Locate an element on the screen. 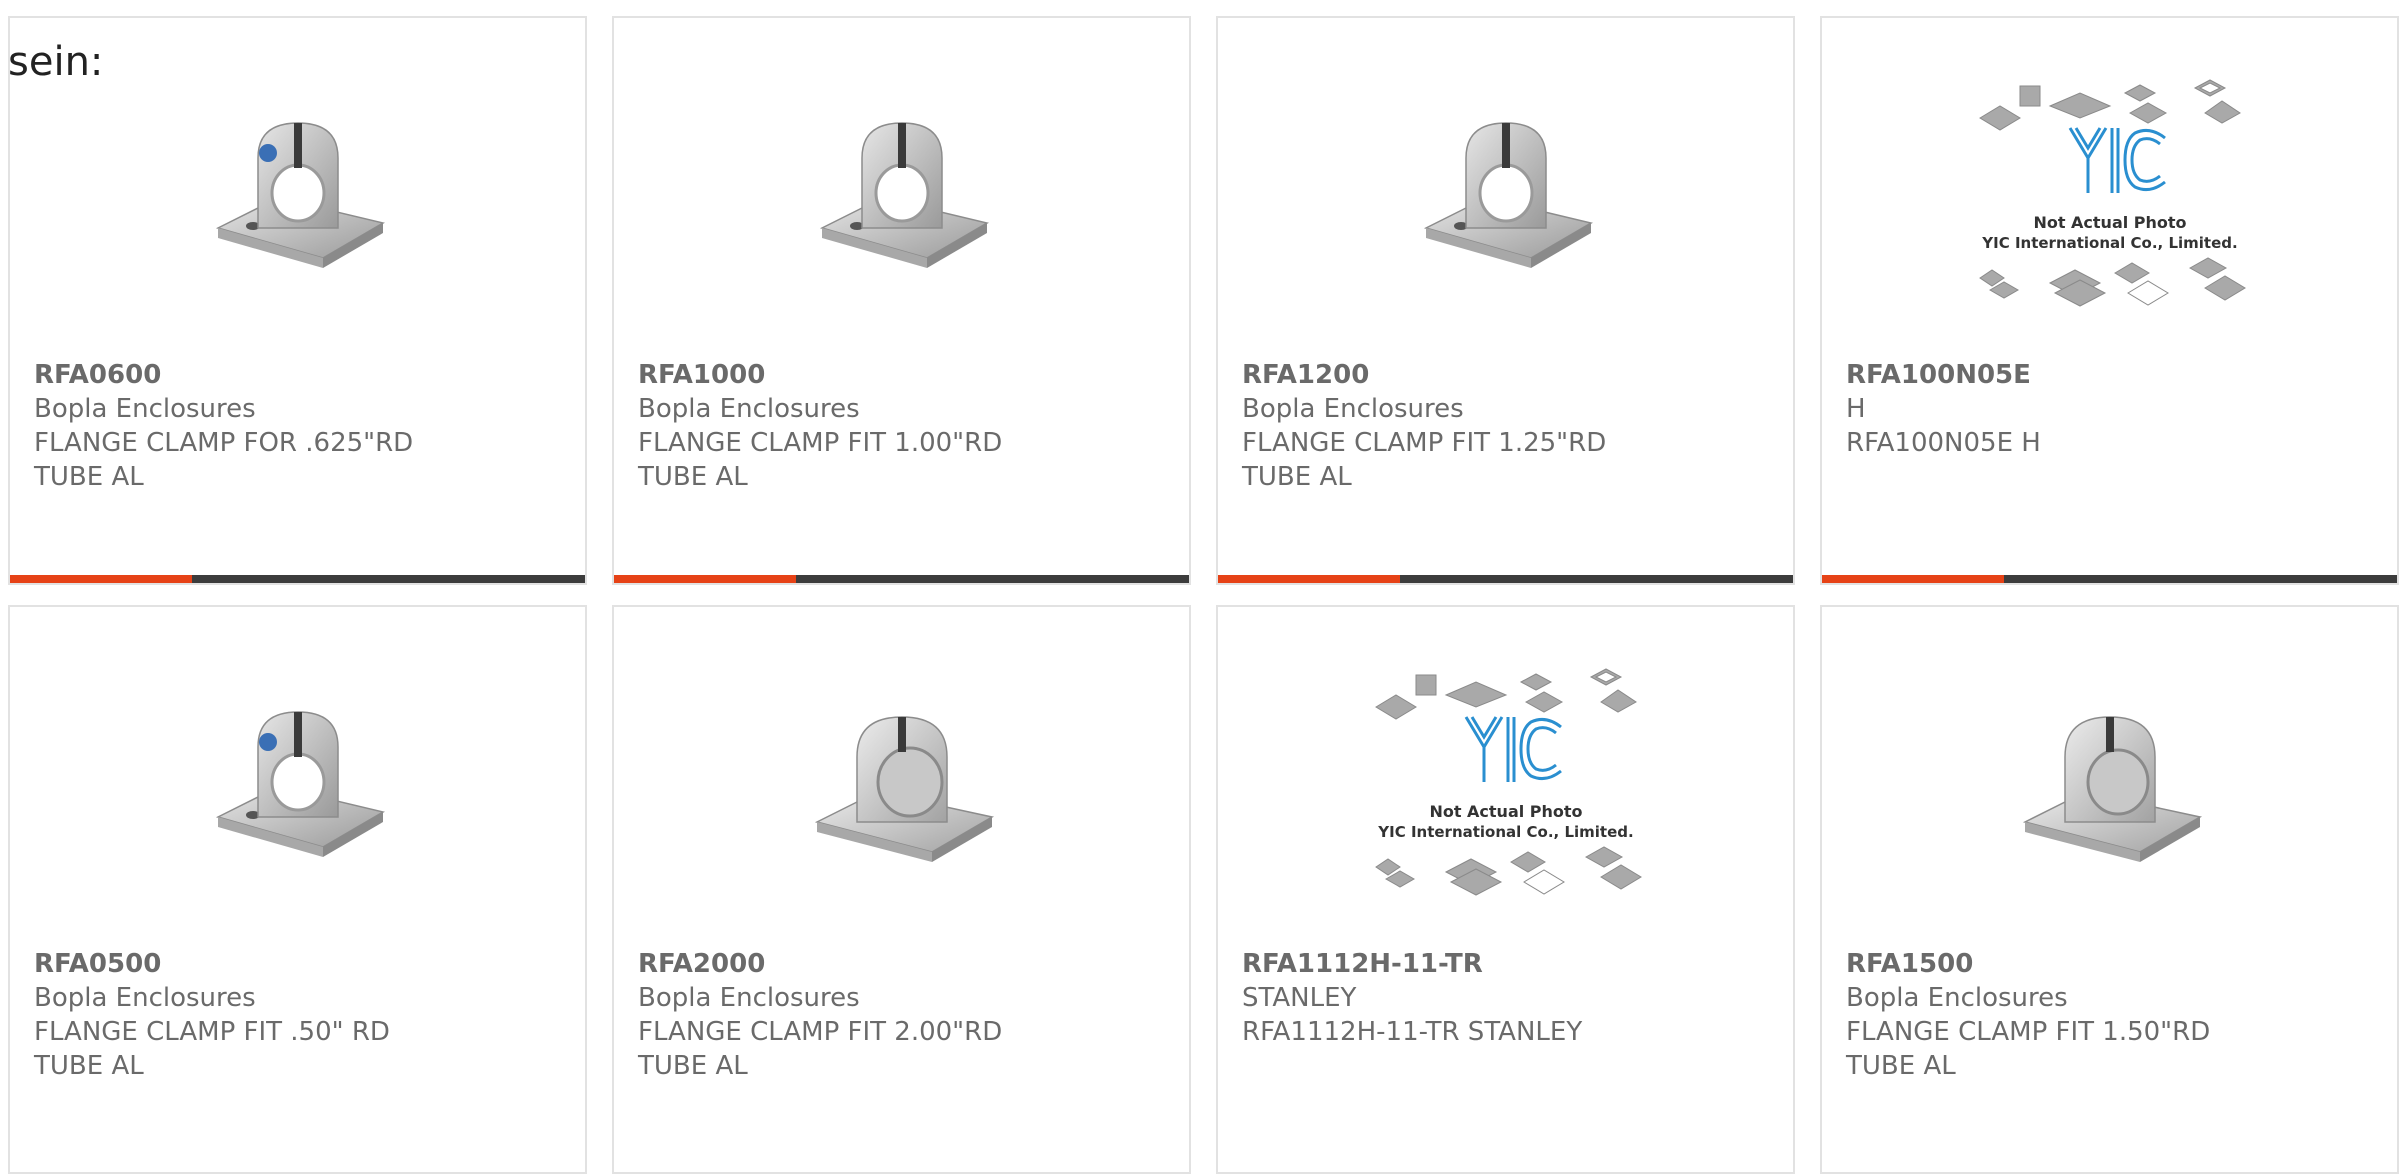 This screenshot has width=2400, height=1174. part-number: RFA0600 is located at coordinates (297, 375).